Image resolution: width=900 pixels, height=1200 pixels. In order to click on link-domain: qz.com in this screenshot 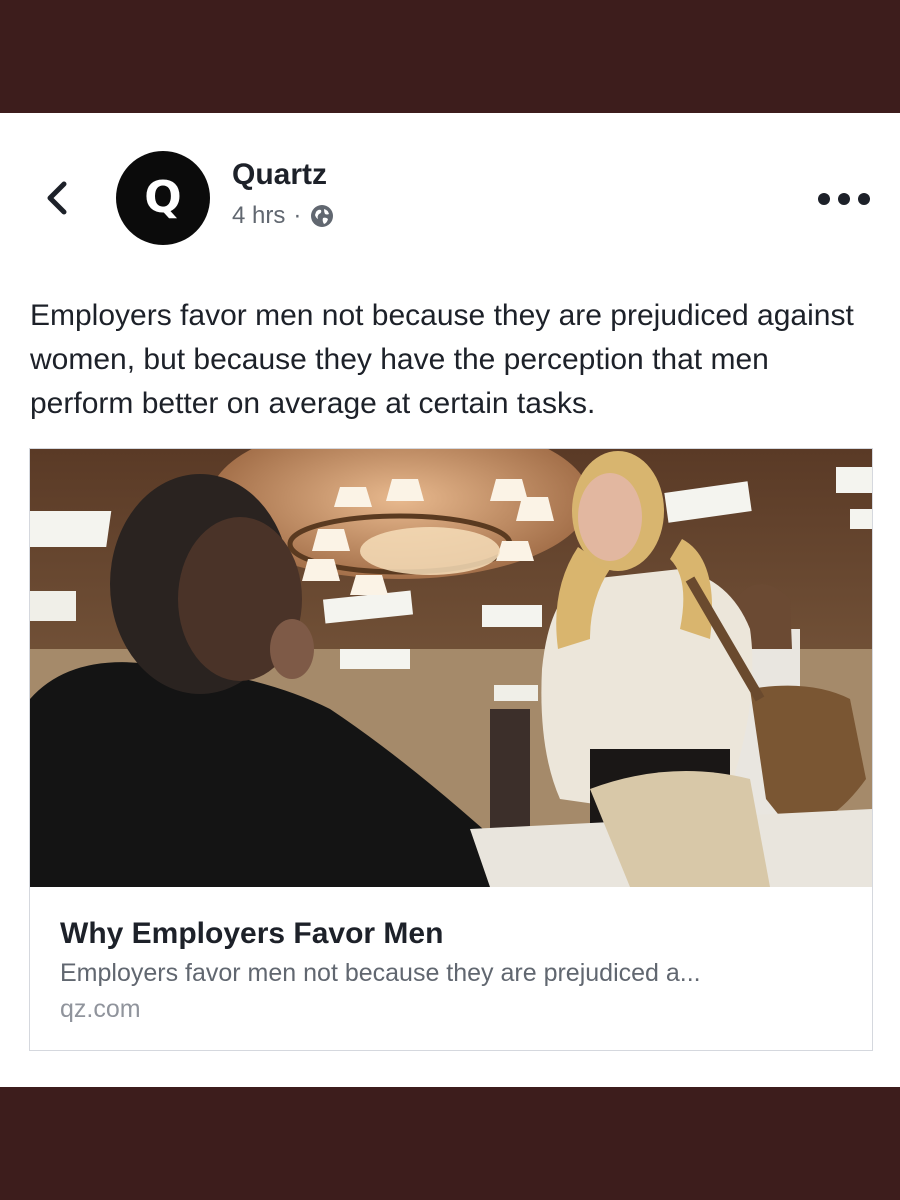, I will do `click(100, 1009)`.